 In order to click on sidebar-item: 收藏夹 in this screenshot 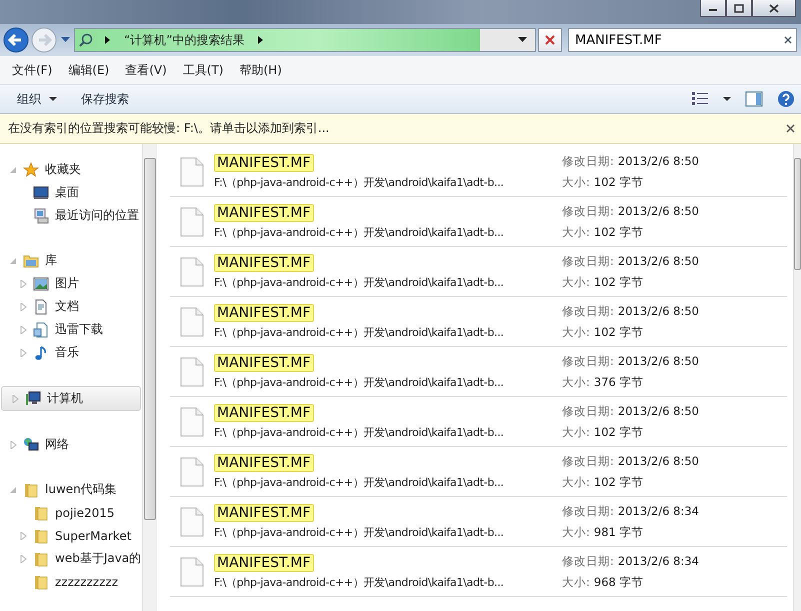, I will do `click(71, 169)`.